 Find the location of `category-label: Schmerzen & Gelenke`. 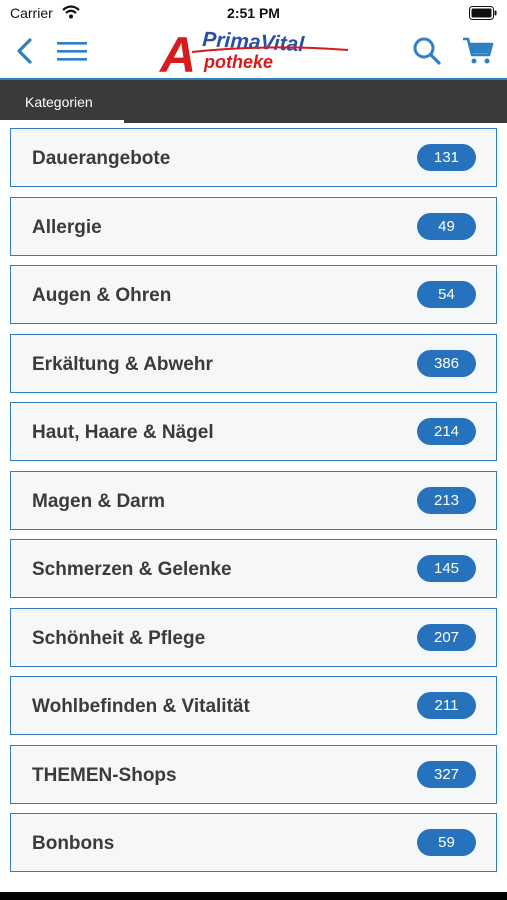

category-label: Schmerzen & Gelenke is located at coordinates (132, 569).